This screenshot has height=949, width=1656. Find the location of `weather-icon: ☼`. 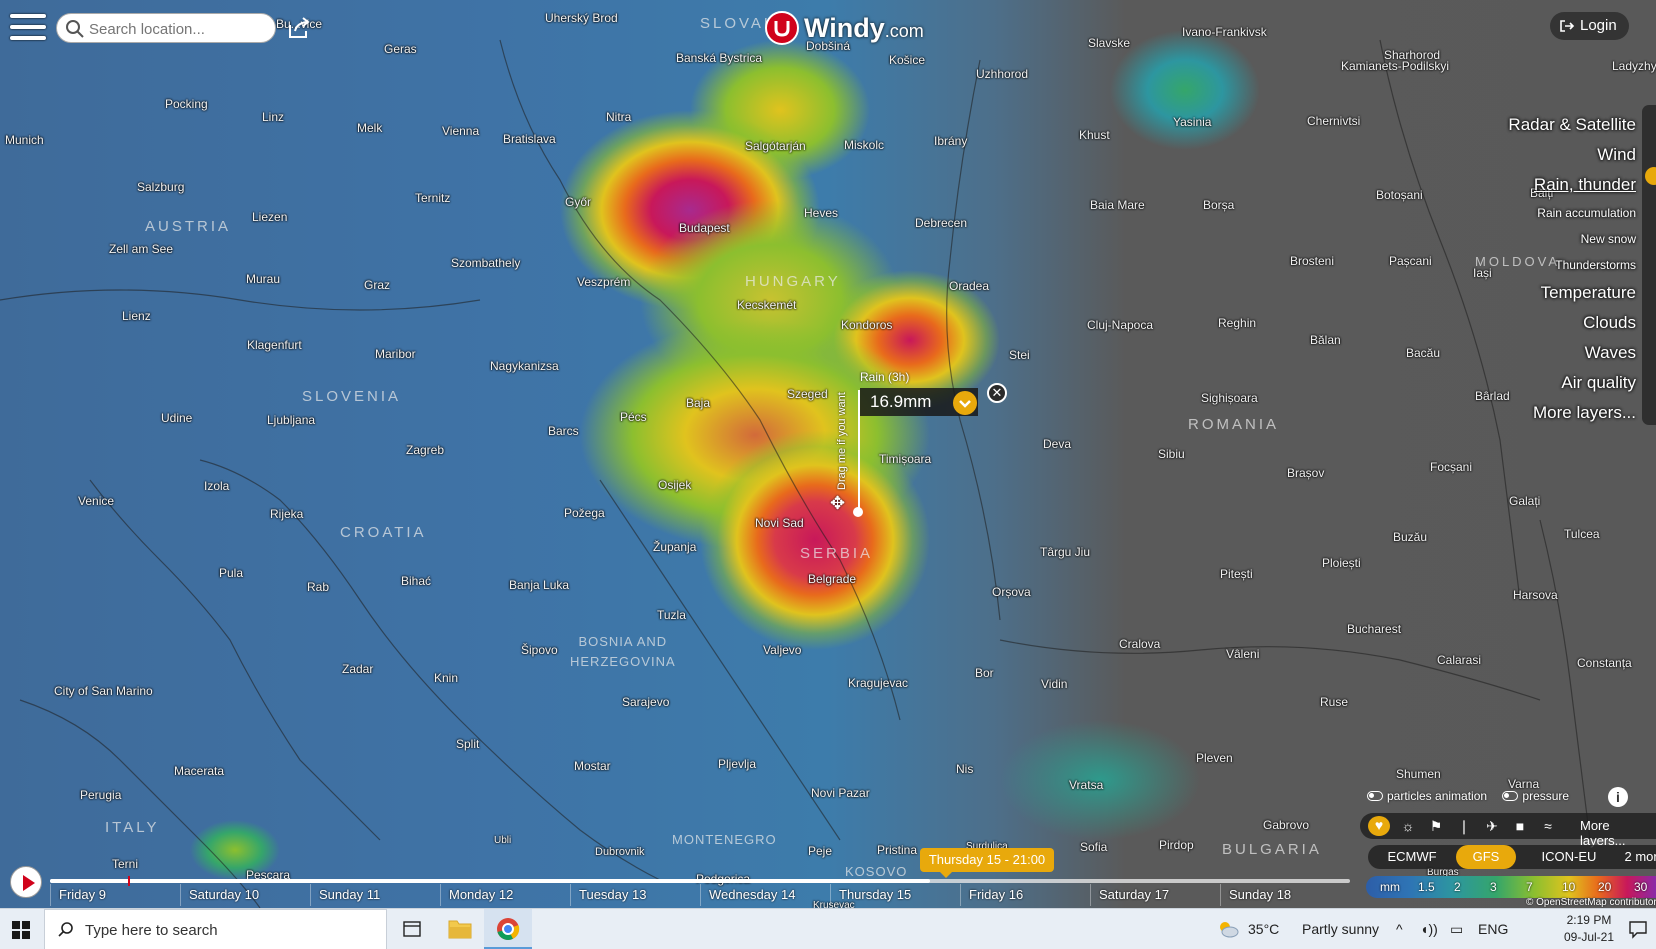

weather-icon: ☼ is located at coordinates (1408, 826).